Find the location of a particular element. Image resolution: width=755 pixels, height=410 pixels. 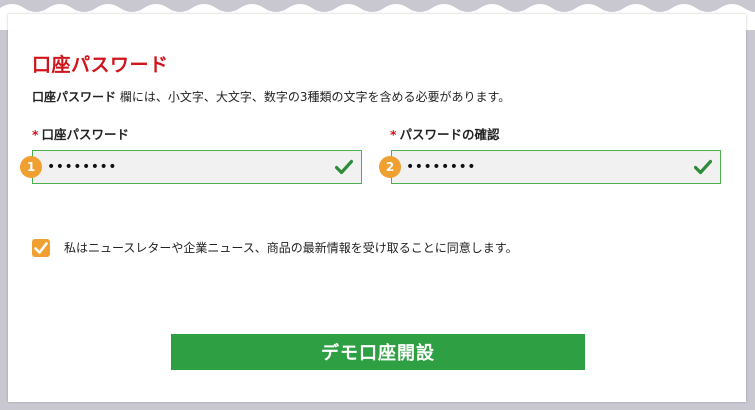

confirm-password-input: •••••••• is located at coordinates (556, 167).